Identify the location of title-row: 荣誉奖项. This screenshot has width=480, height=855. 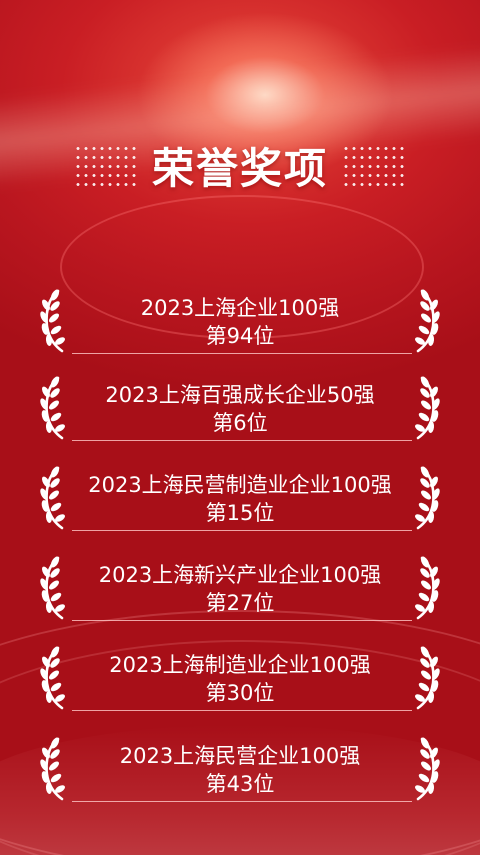
(240, 165).